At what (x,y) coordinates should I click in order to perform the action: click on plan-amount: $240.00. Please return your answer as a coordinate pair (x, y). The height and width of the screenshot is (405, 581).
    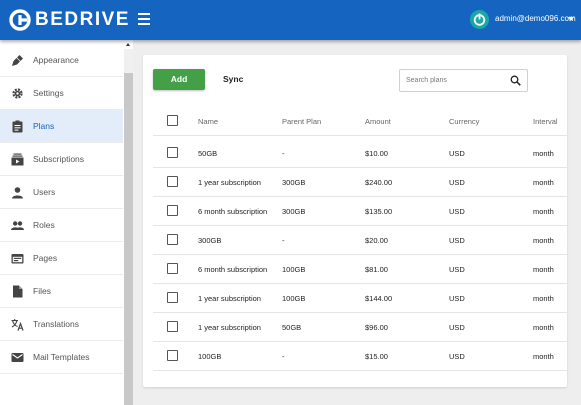
    Looking at the image, I should click on (379, 182).